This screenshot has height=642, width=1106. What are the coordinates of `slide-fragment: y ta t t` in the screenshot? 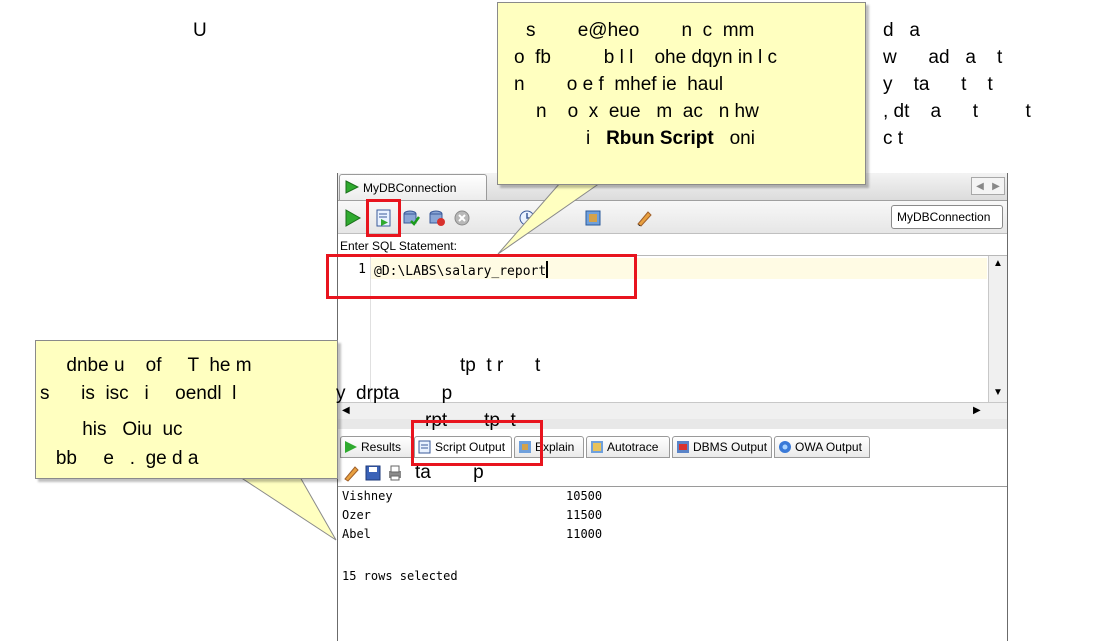 It's located at (938, 84).